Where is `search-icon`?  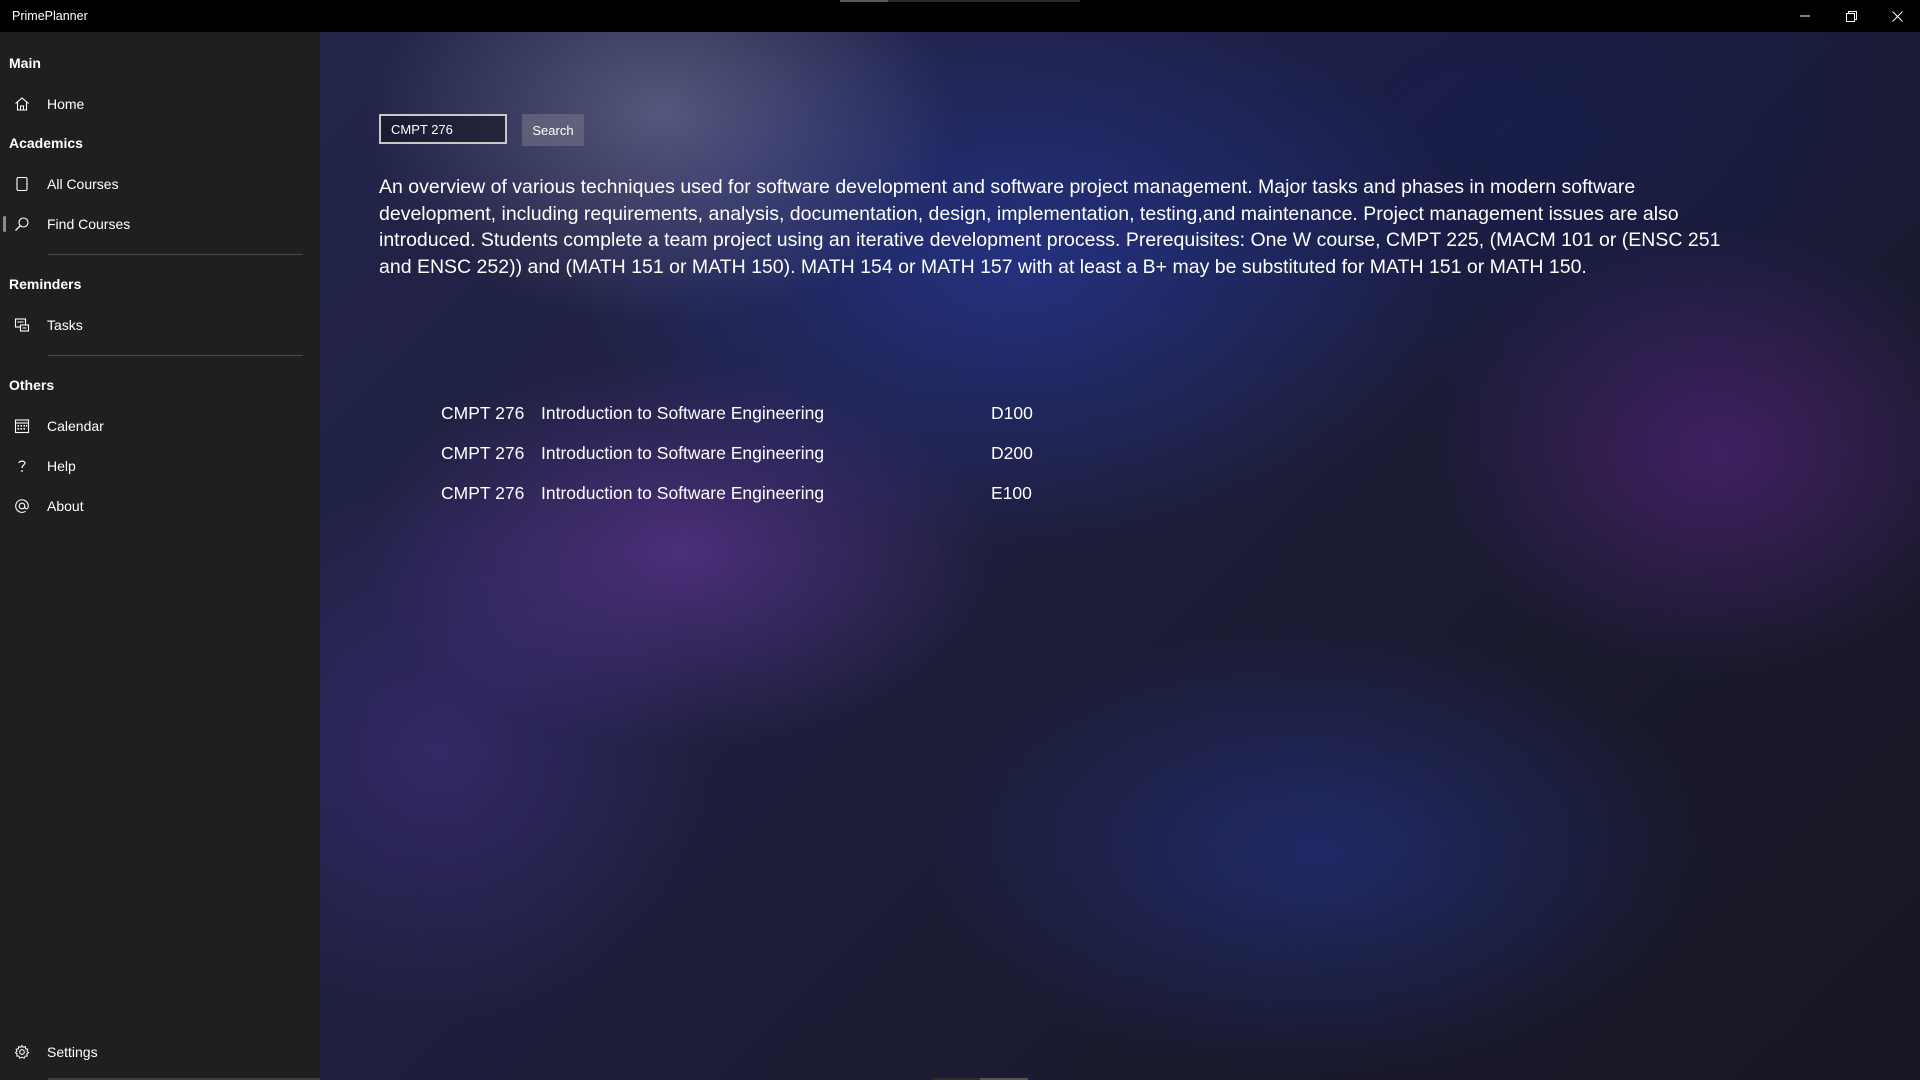
search-icon is located at coordinates (22, 224).